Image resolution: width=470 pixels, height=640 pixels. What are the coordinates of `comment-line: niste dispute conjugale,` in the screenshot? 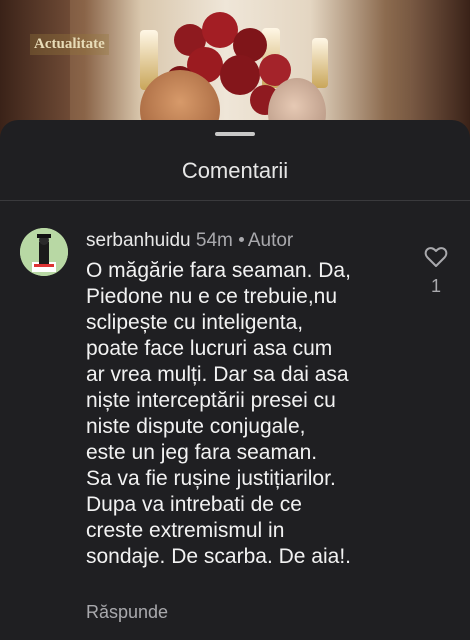 It's located at (196, 426).